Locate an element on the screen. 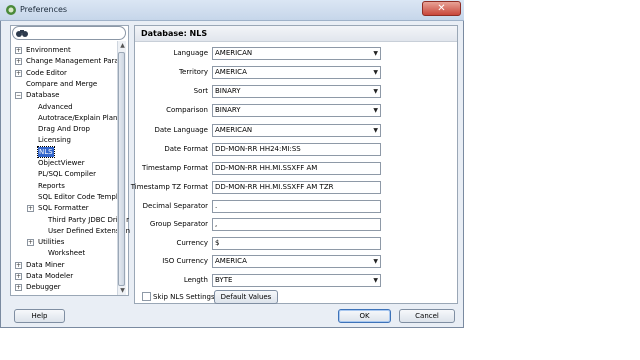  tree-item-label: Debugger is located at coordinates (43, 287).